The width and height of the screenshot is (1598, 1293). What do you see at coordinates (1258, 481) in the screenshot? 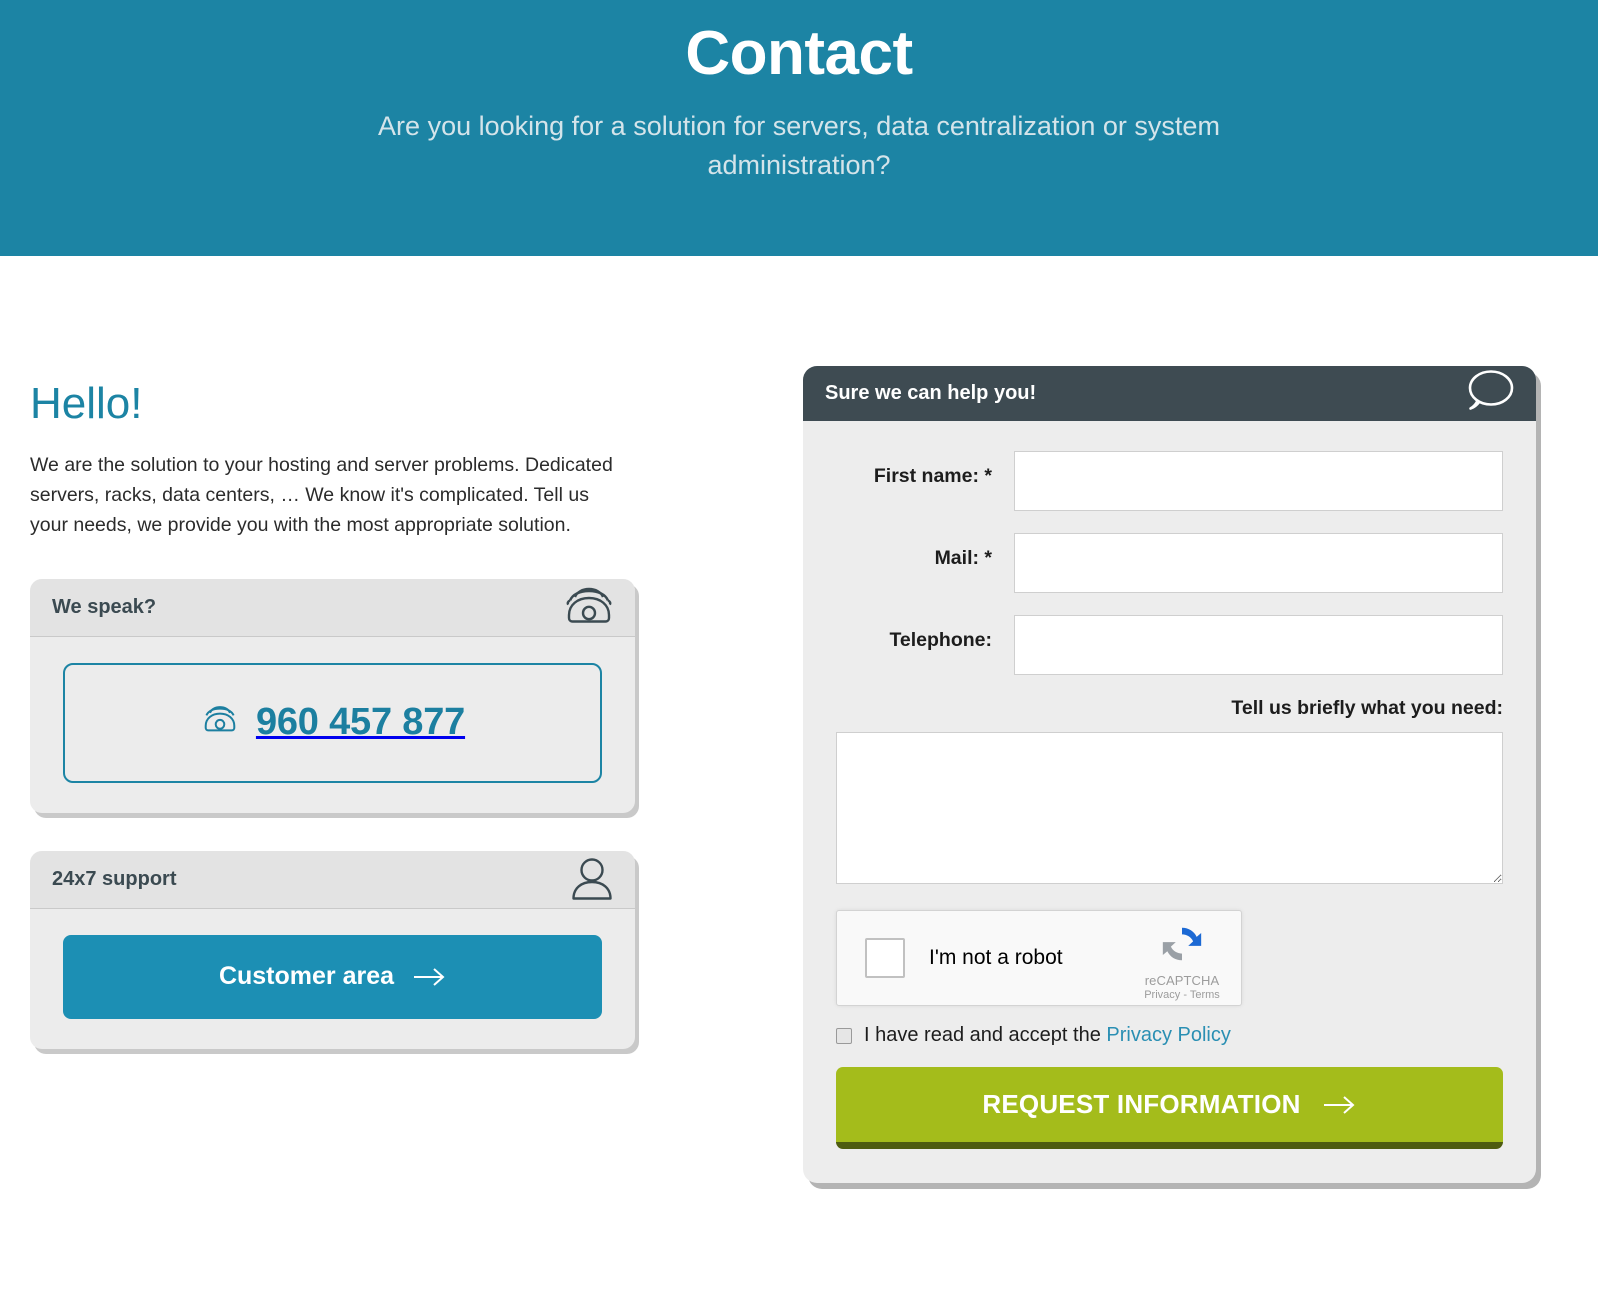
I see `first-name-input` at bounding box center [1258, 481].